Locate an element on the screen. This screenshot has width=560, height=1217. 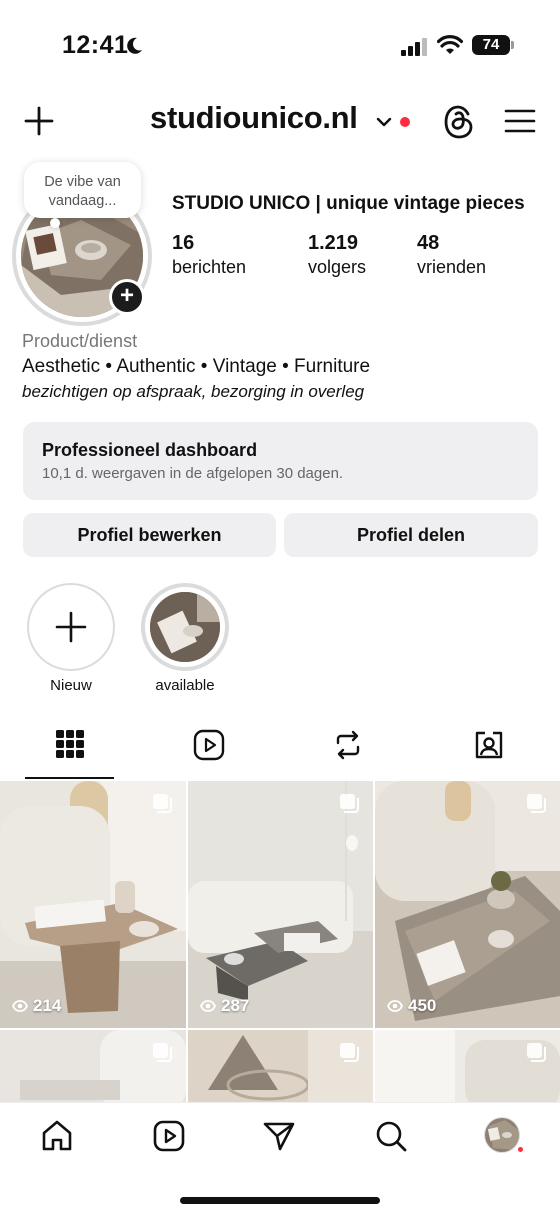
battery-indicator: 74 is located at coordinates (491, 45).